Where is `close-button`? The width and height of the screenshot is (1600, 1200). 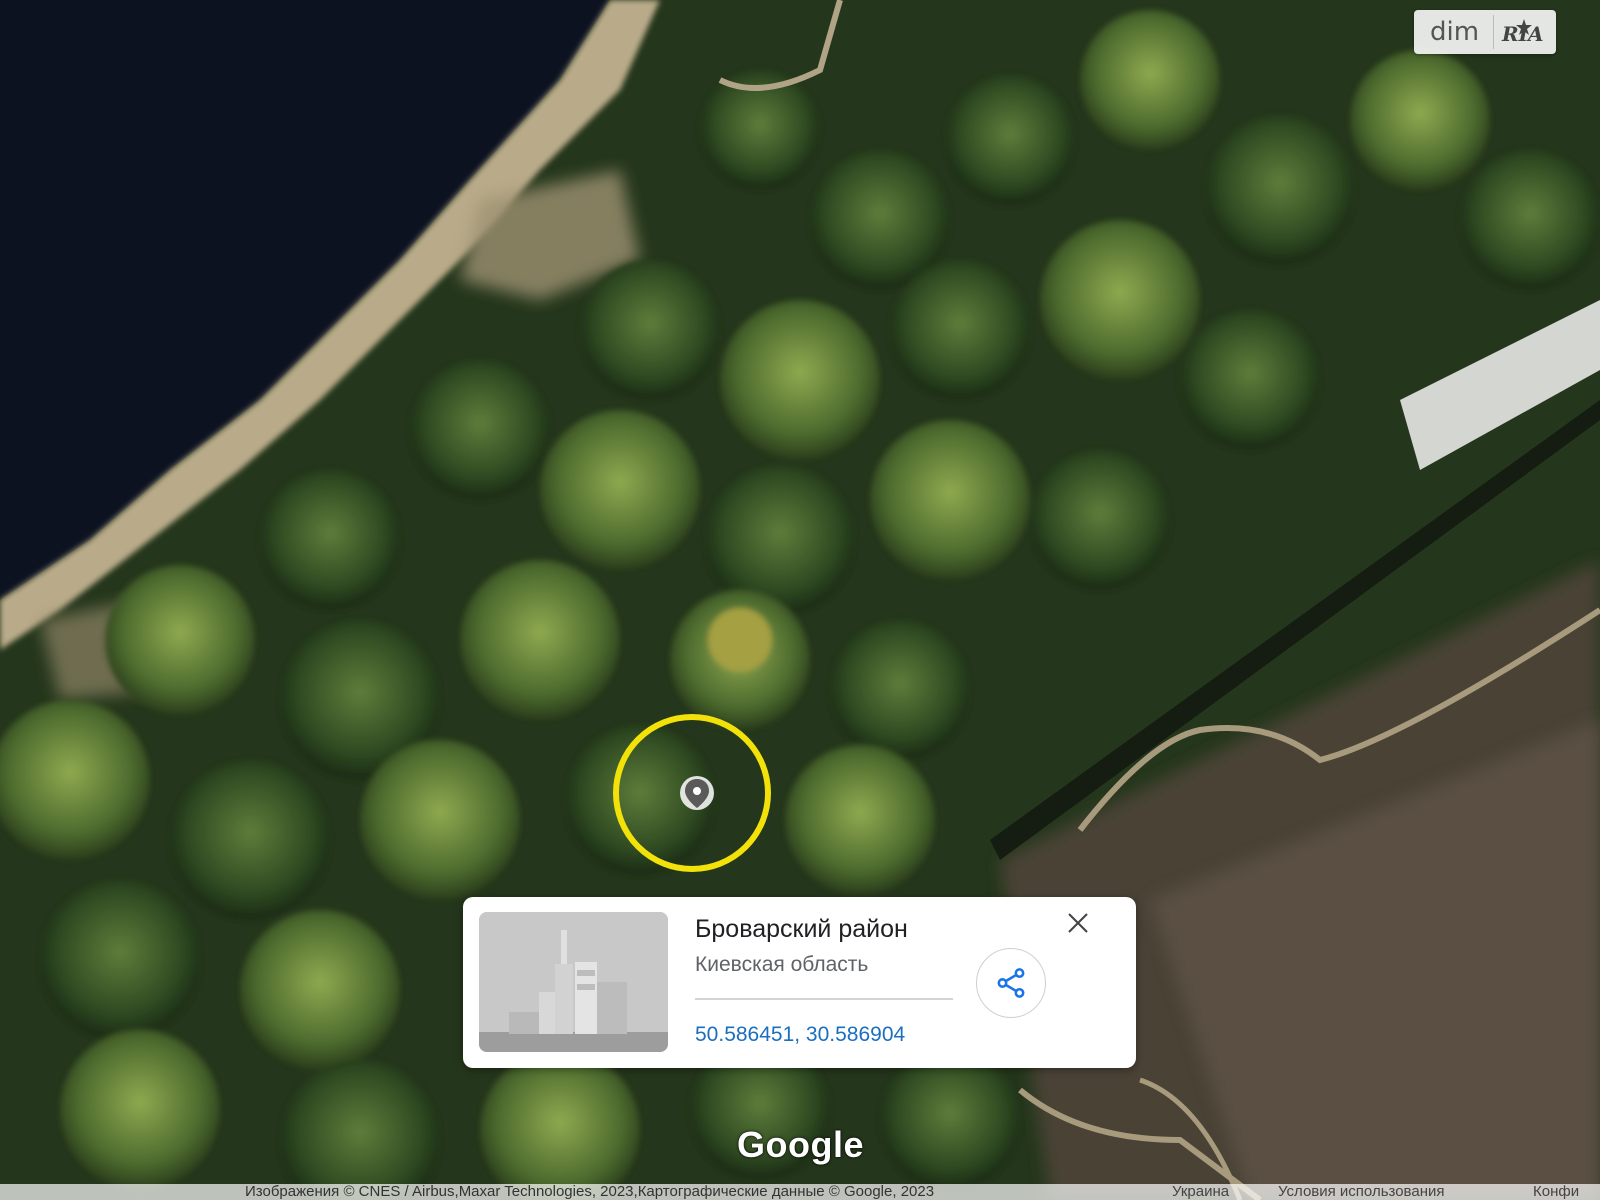
close-button is located at coordinates (1078, 923).